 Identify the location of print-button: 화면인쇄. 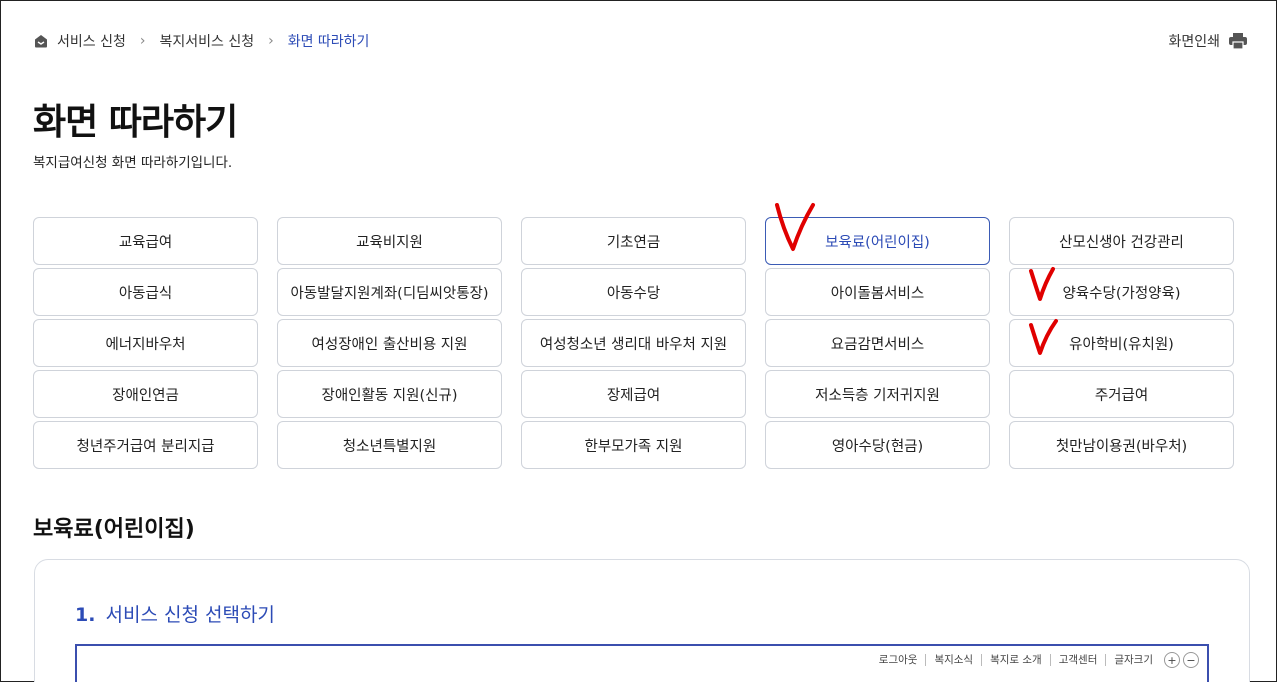
(1208, 41).